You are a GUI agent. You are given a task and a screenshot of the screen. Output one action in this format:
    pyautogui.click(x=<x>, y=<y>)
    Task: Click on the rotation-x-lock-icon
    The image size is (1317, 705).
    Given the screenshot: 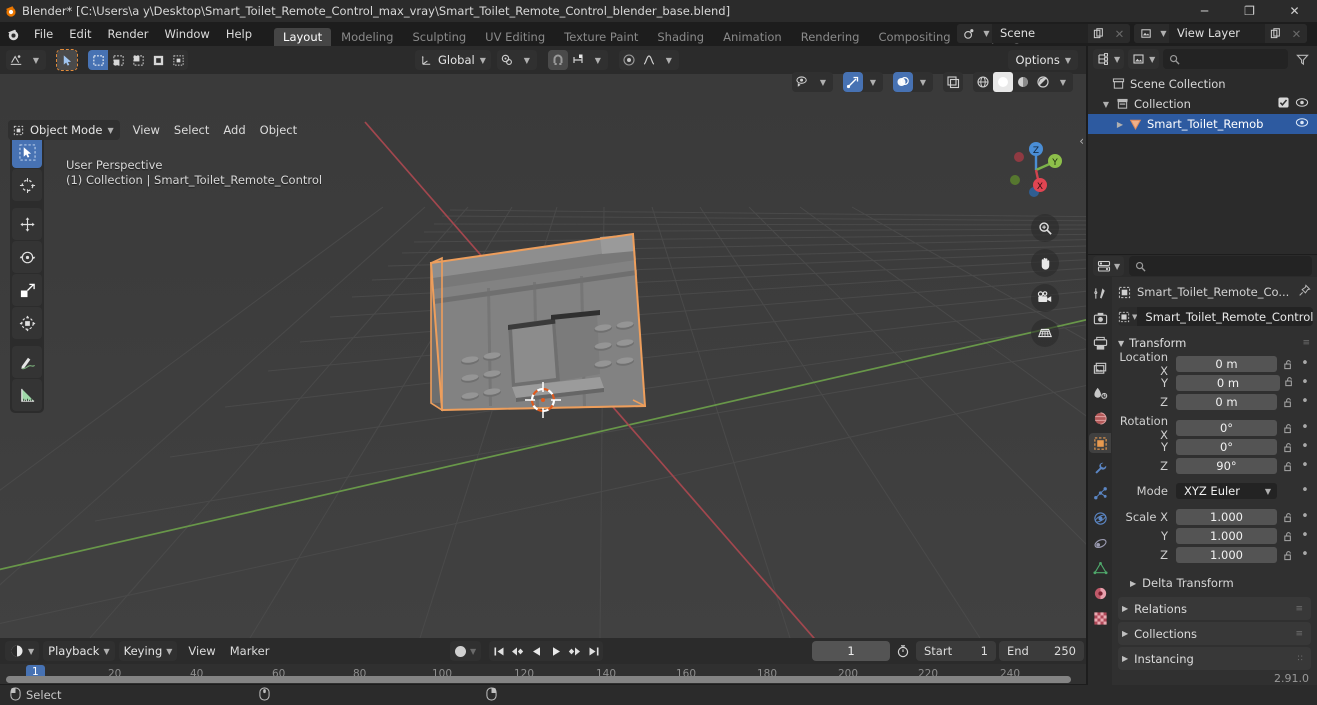 What is the action you would take?
    pyautogui.click(x=1288, y=428)
    